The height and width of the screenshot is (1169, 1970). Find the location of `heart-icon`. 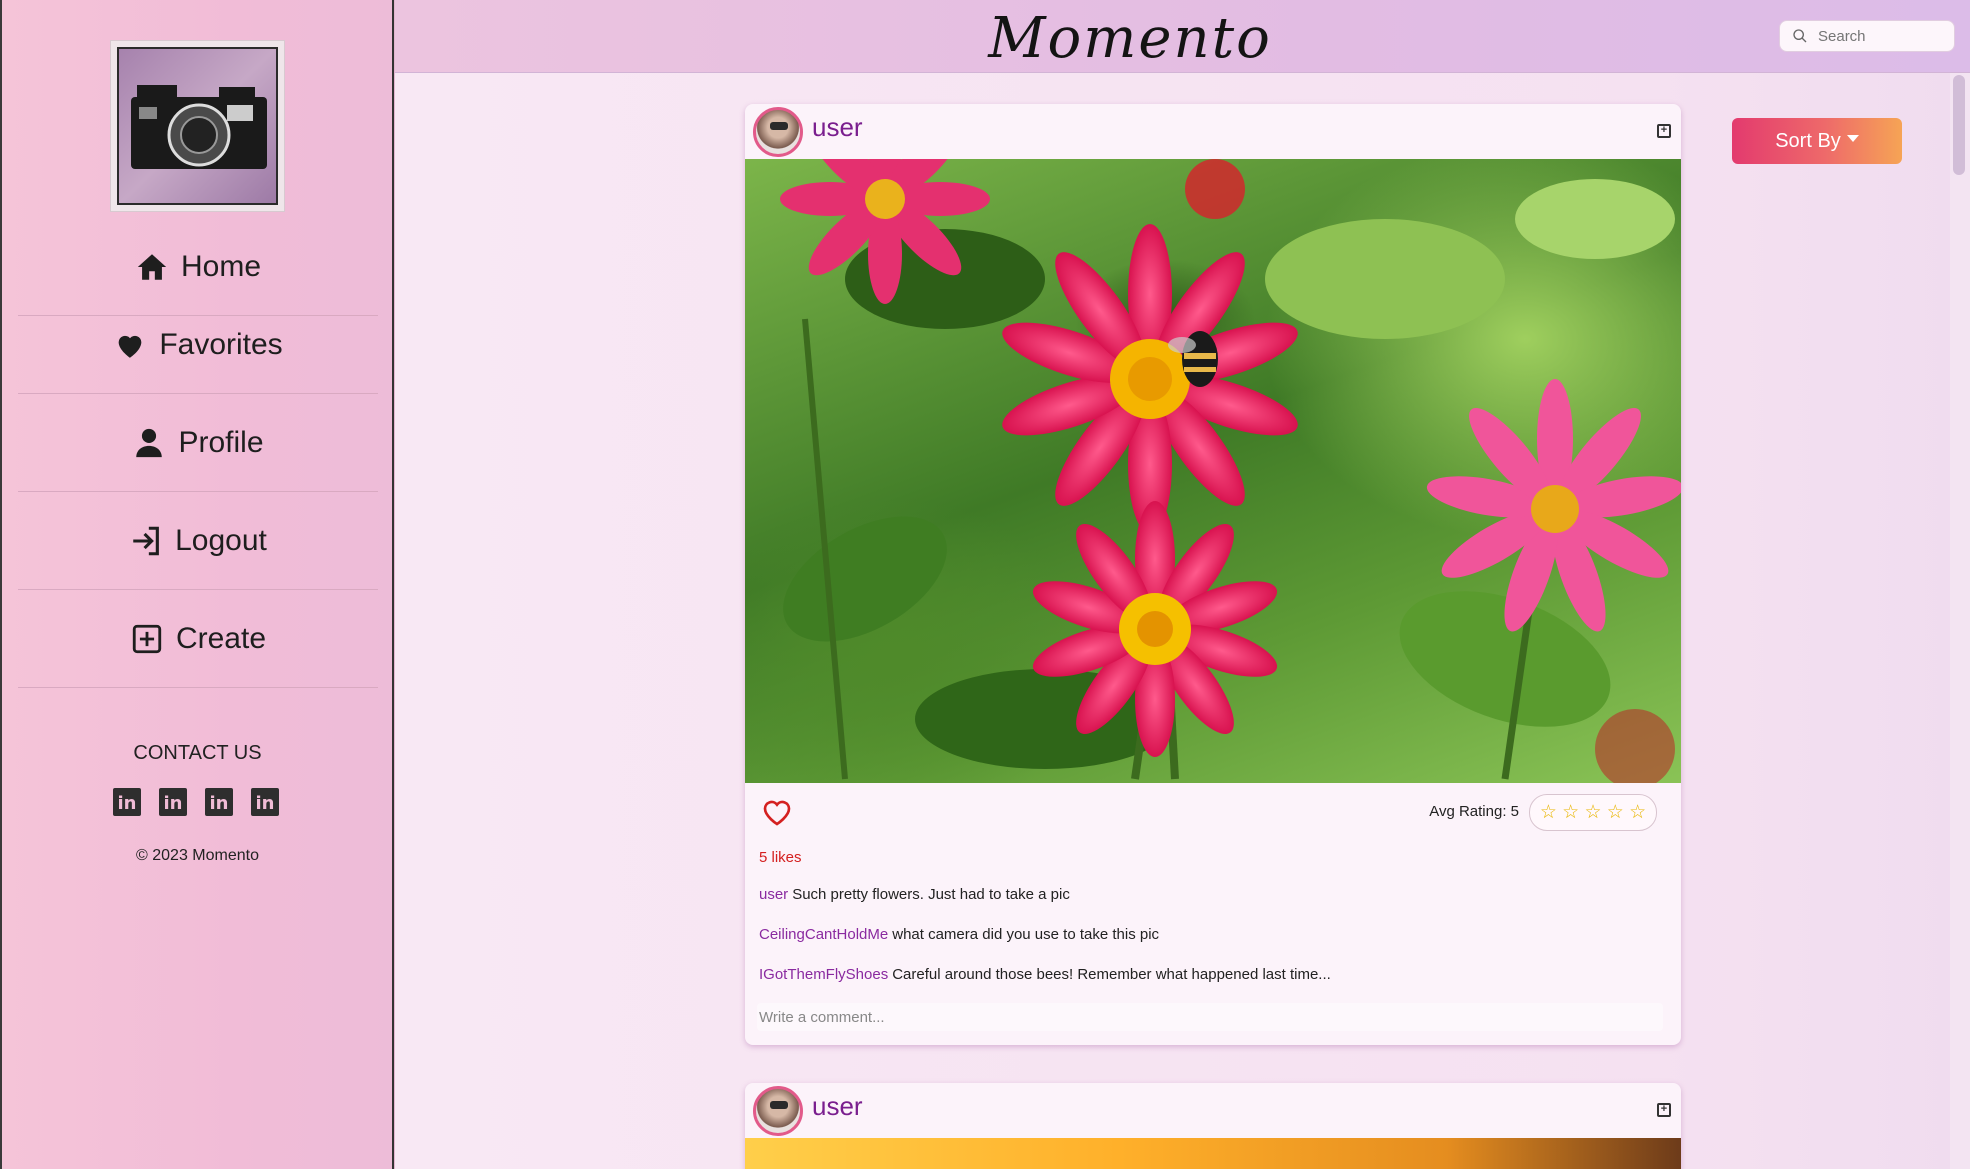

heart-icon is located at coordinates (130, 346).